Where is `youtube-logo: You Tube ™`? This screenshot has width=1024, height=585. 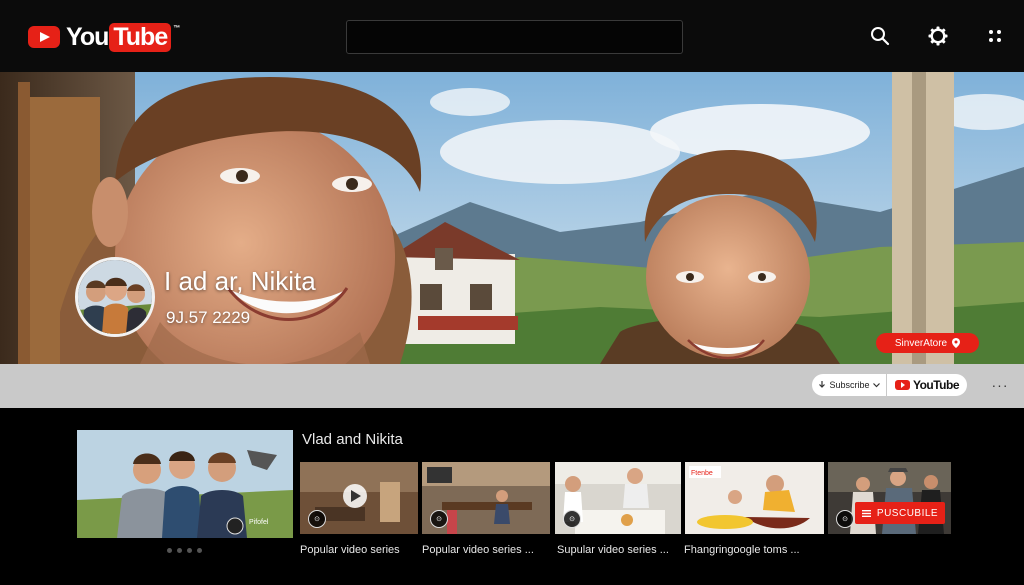
youtube-logo: You Tube ™ is located at coordinates (104, 37).